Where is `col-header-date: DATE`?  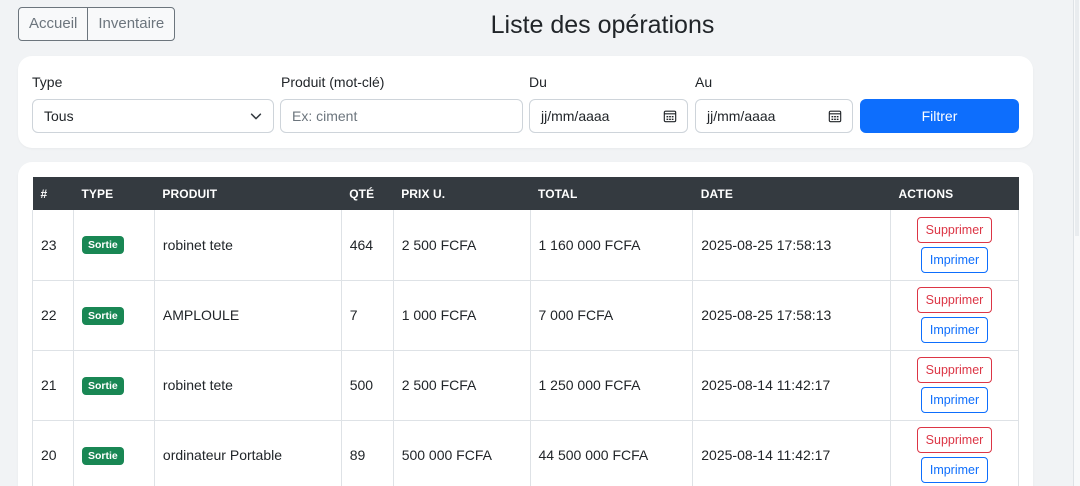
col-header-date: DATE is located at coordinates (791, 193).